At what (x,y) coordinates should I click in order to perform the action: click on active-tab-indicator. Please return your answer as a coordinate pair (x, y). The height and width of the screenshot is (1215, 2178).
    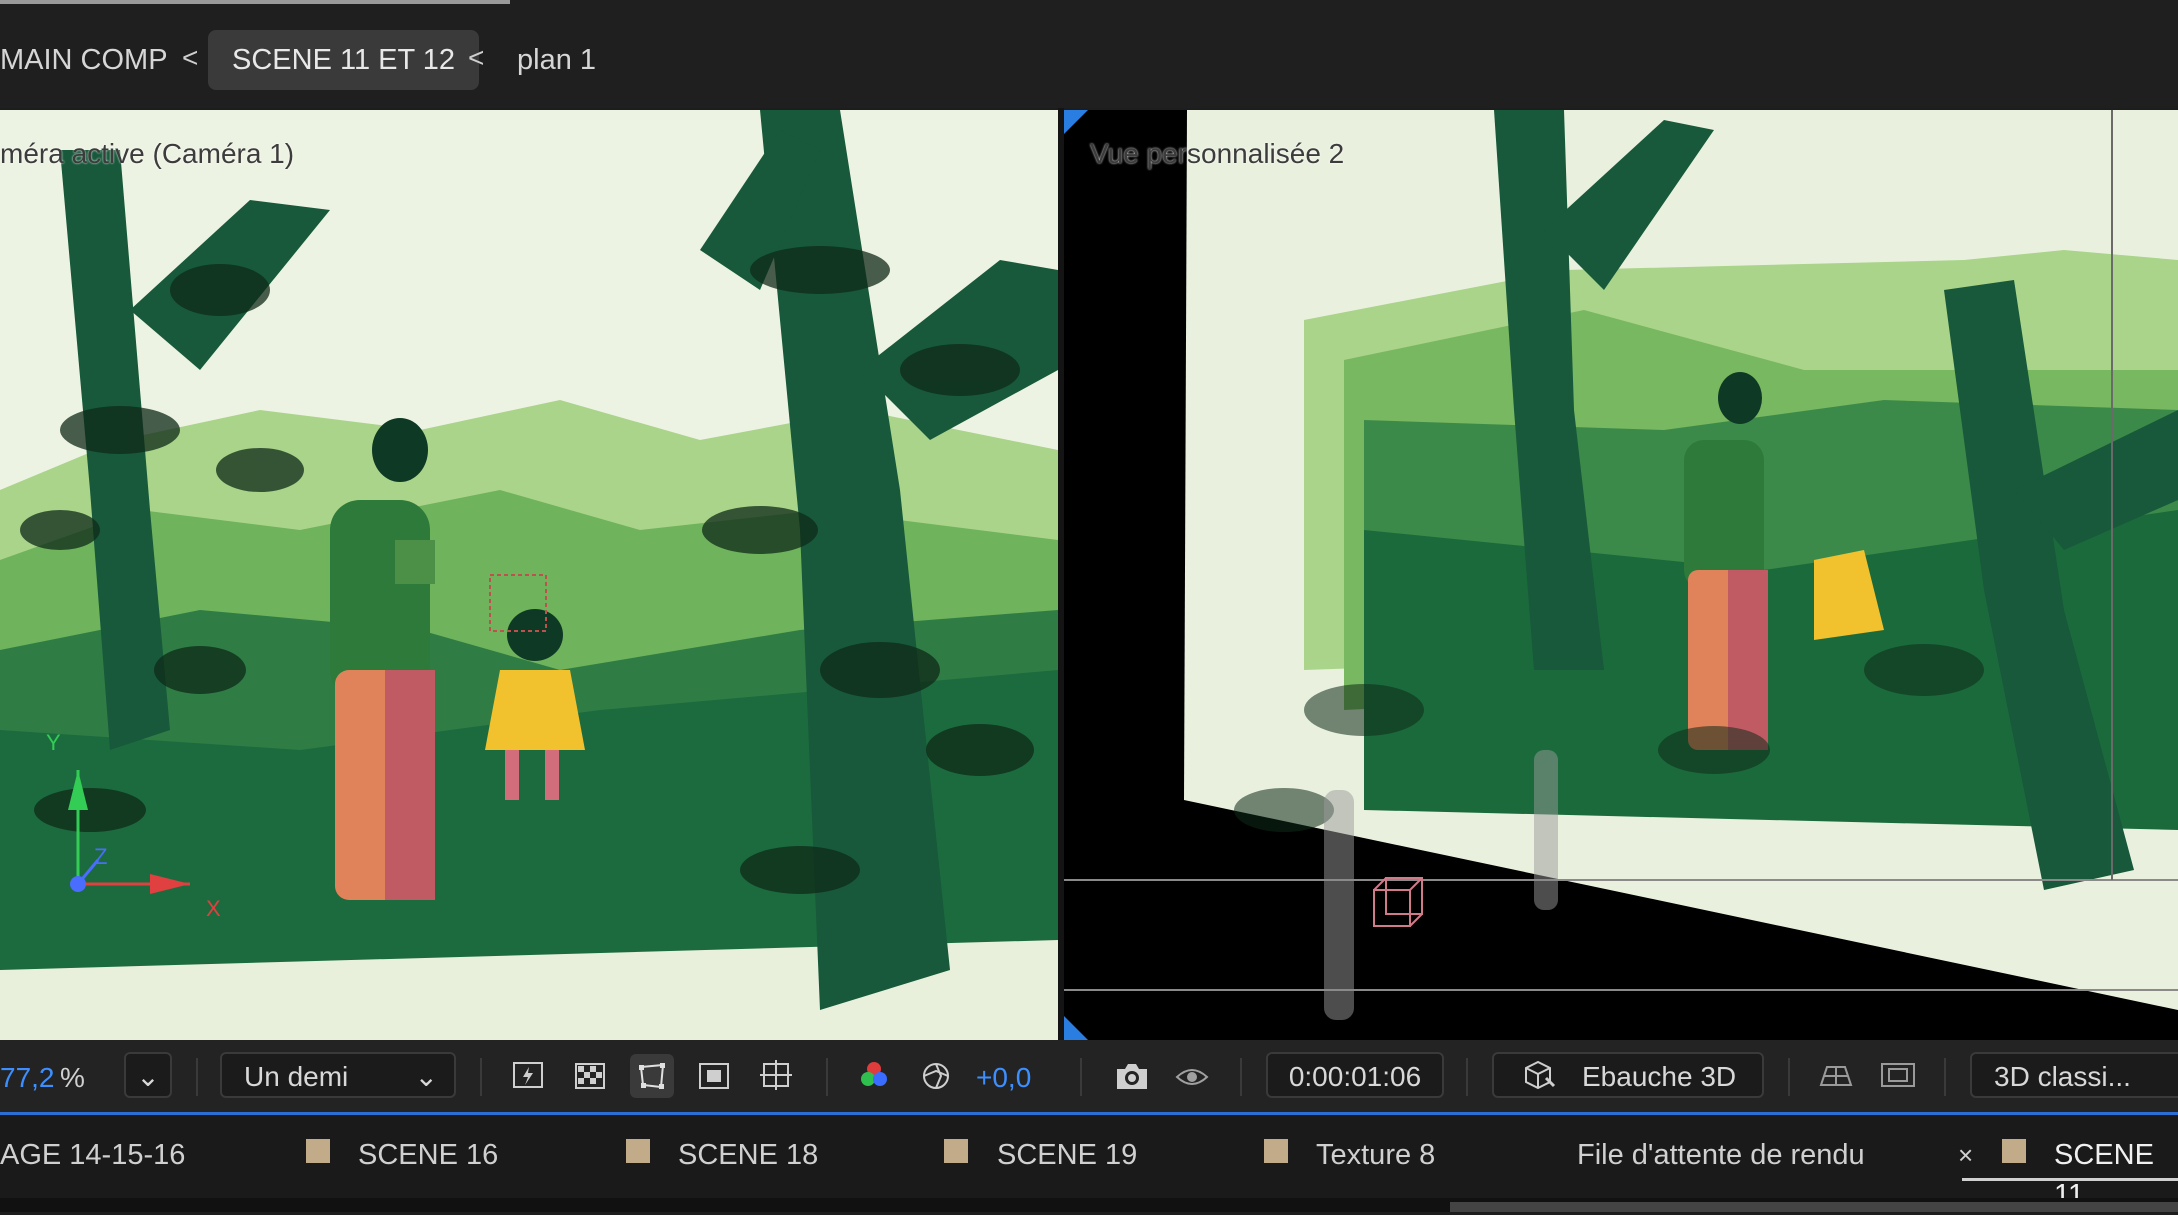
    Looking at the image, I should click on (2070, 1179).